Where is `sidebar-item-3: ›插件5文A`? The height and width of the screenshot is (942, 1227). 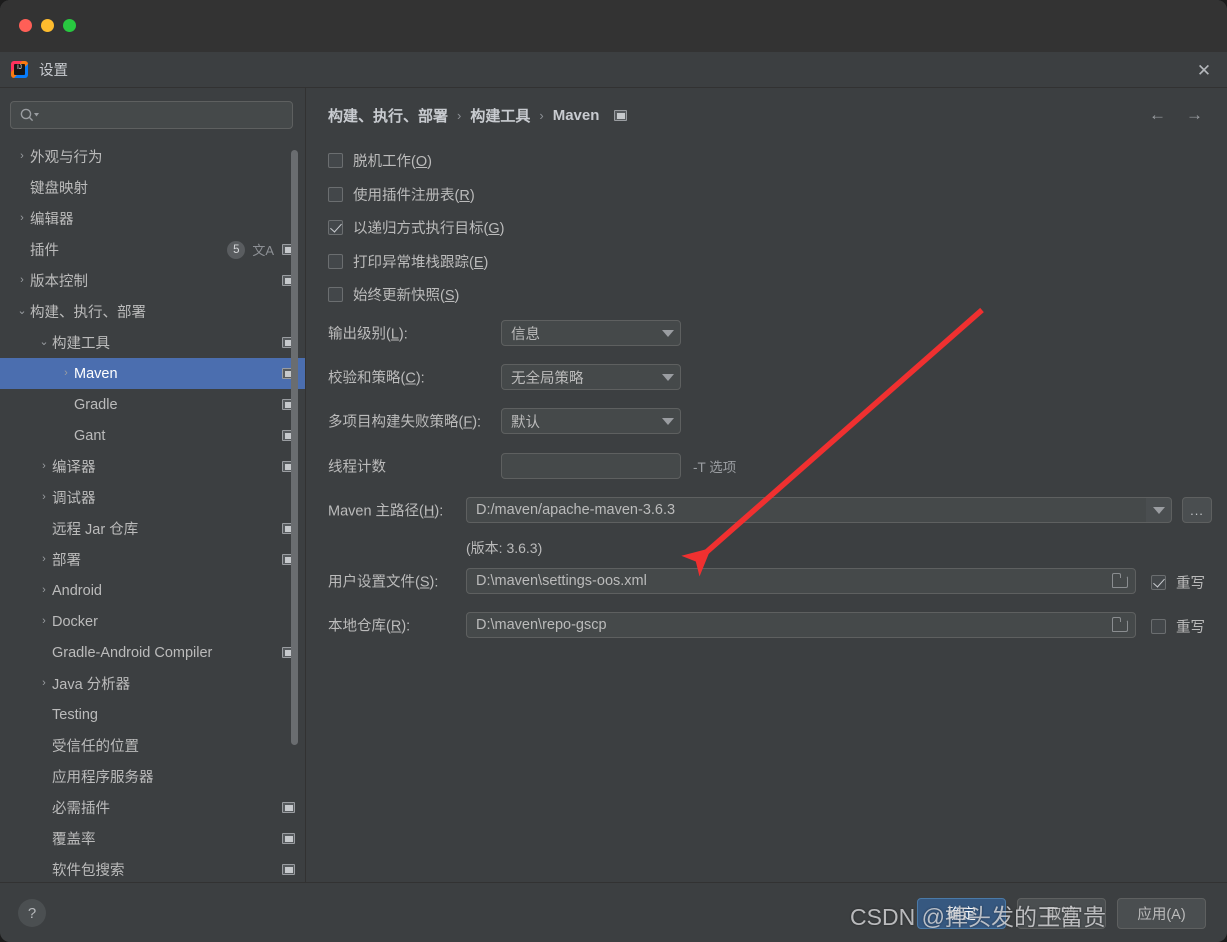 sidebar-item-3: ›插件5文A is located at coordinates (152, 249).